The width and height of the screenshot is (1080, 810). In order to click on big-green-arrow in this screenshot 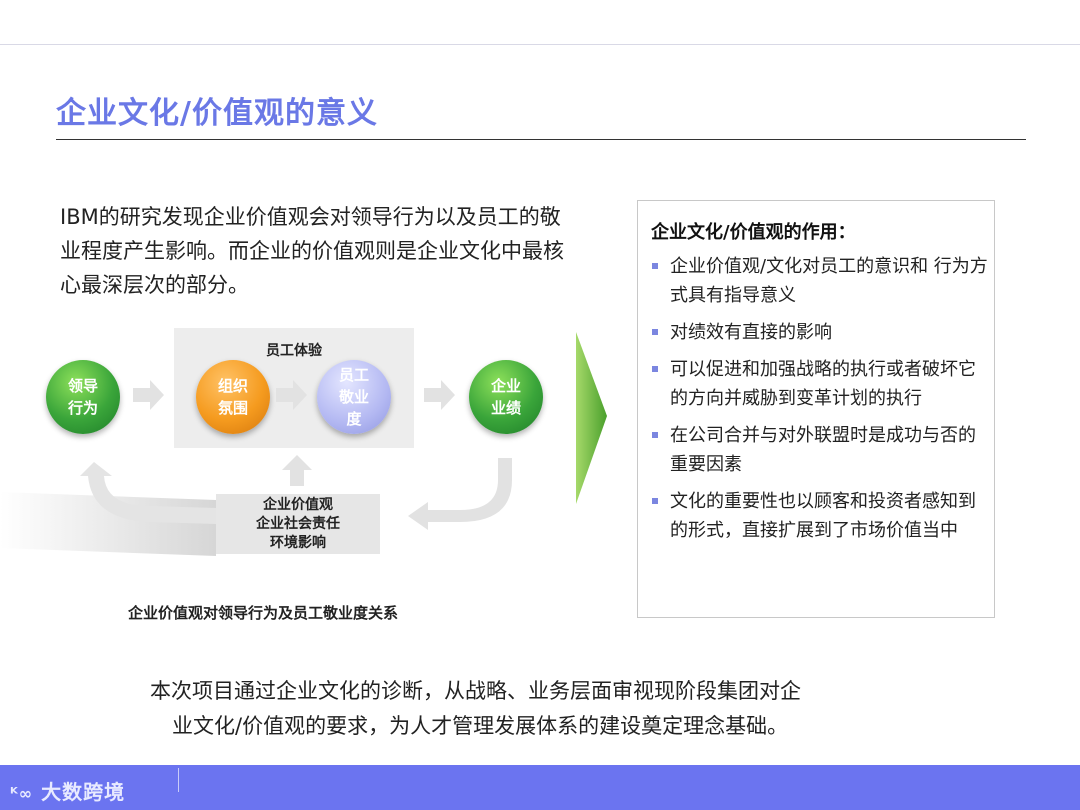, I will do `click(591, 418)`.